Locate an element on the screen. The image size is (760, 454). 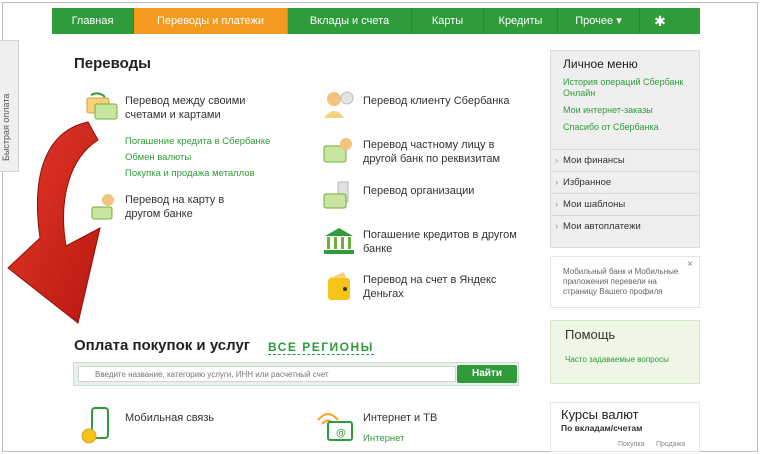
bank-building-icon is located at coordinates (339, 241).